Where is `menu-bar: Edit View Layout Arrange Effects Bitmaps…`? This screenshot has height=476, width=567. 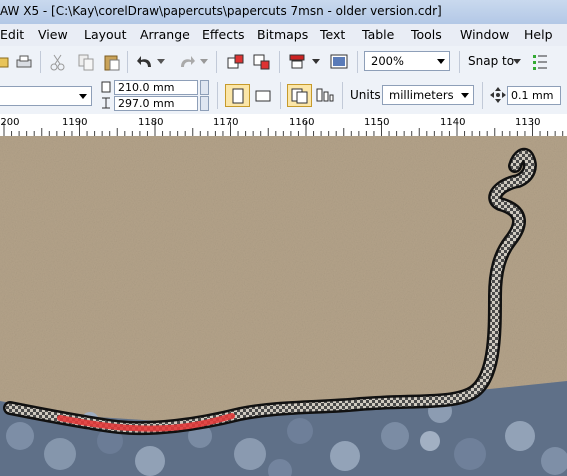
menu-bar: Edit View Layout Arrange Effects Bitmaps… is located at coordinates (283, 35).